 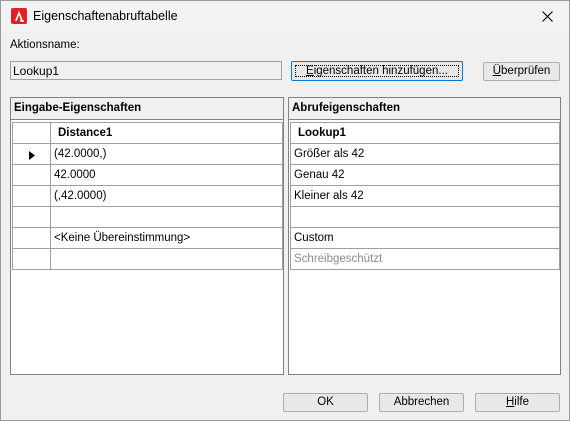 I want to click on table-row: (,42.0000), so click(x=147, y=196).